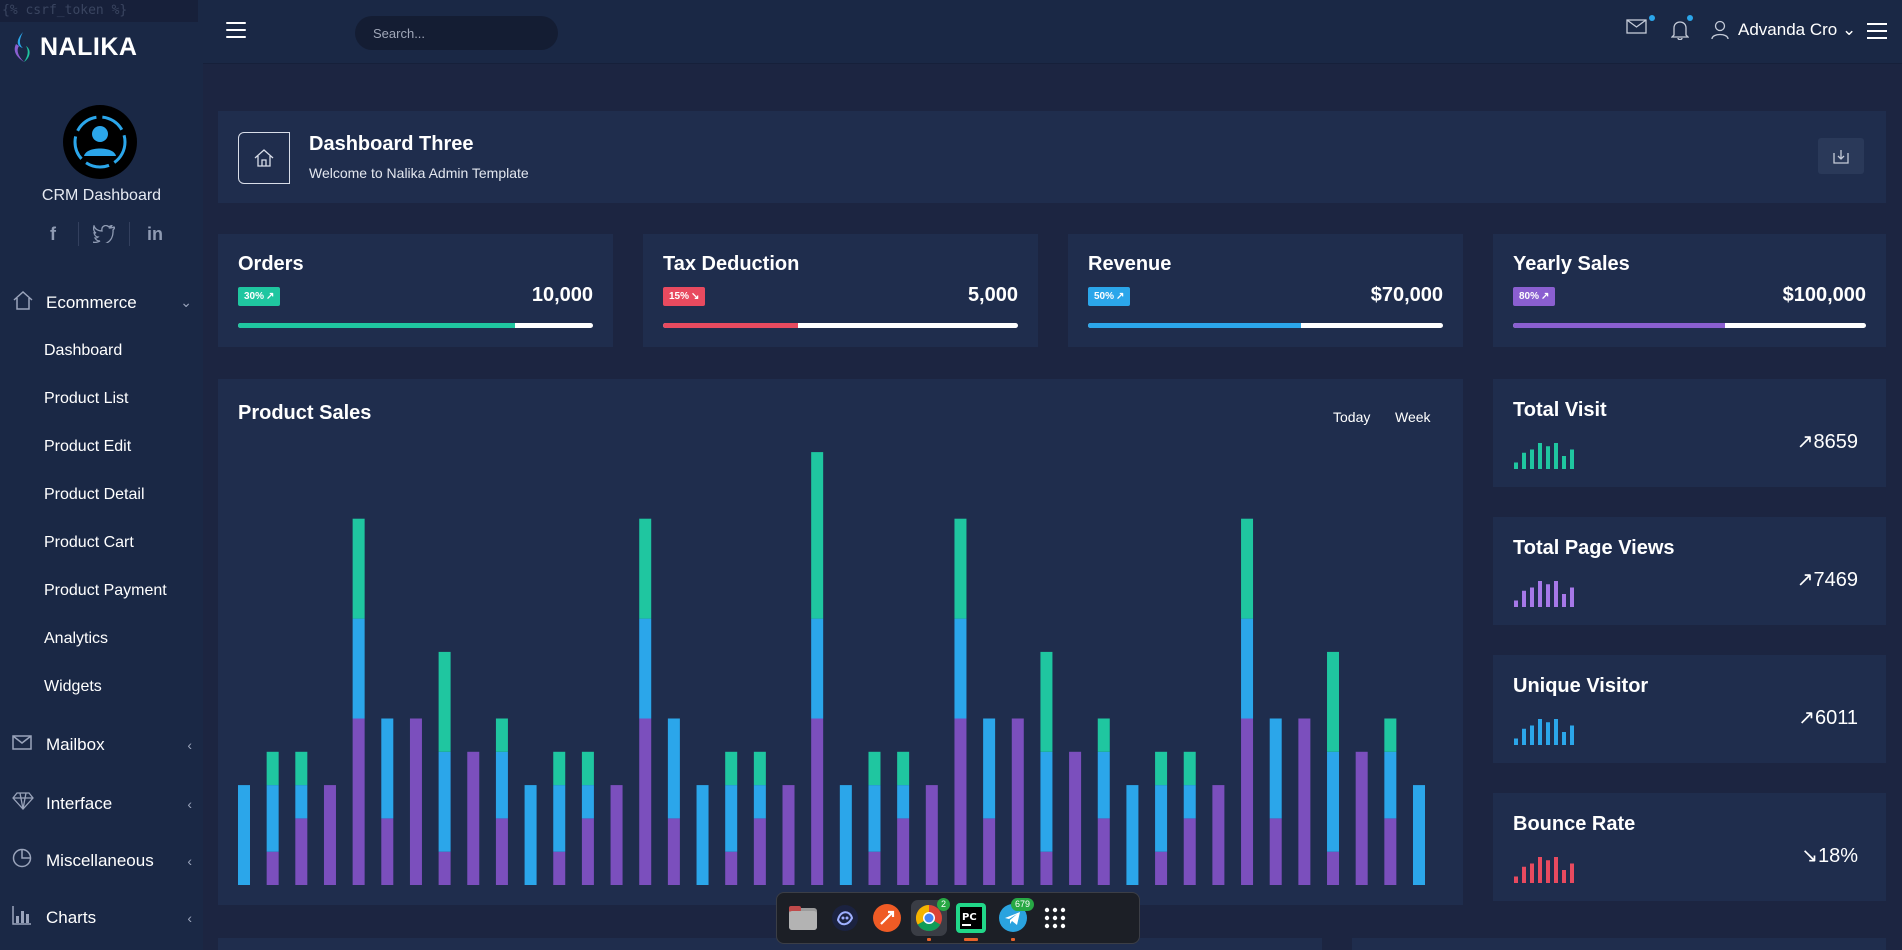 The width and height of the screenshot is (1902, 950). I want to click on nav-item-dashboard: Dashboard, so click(83, 351).